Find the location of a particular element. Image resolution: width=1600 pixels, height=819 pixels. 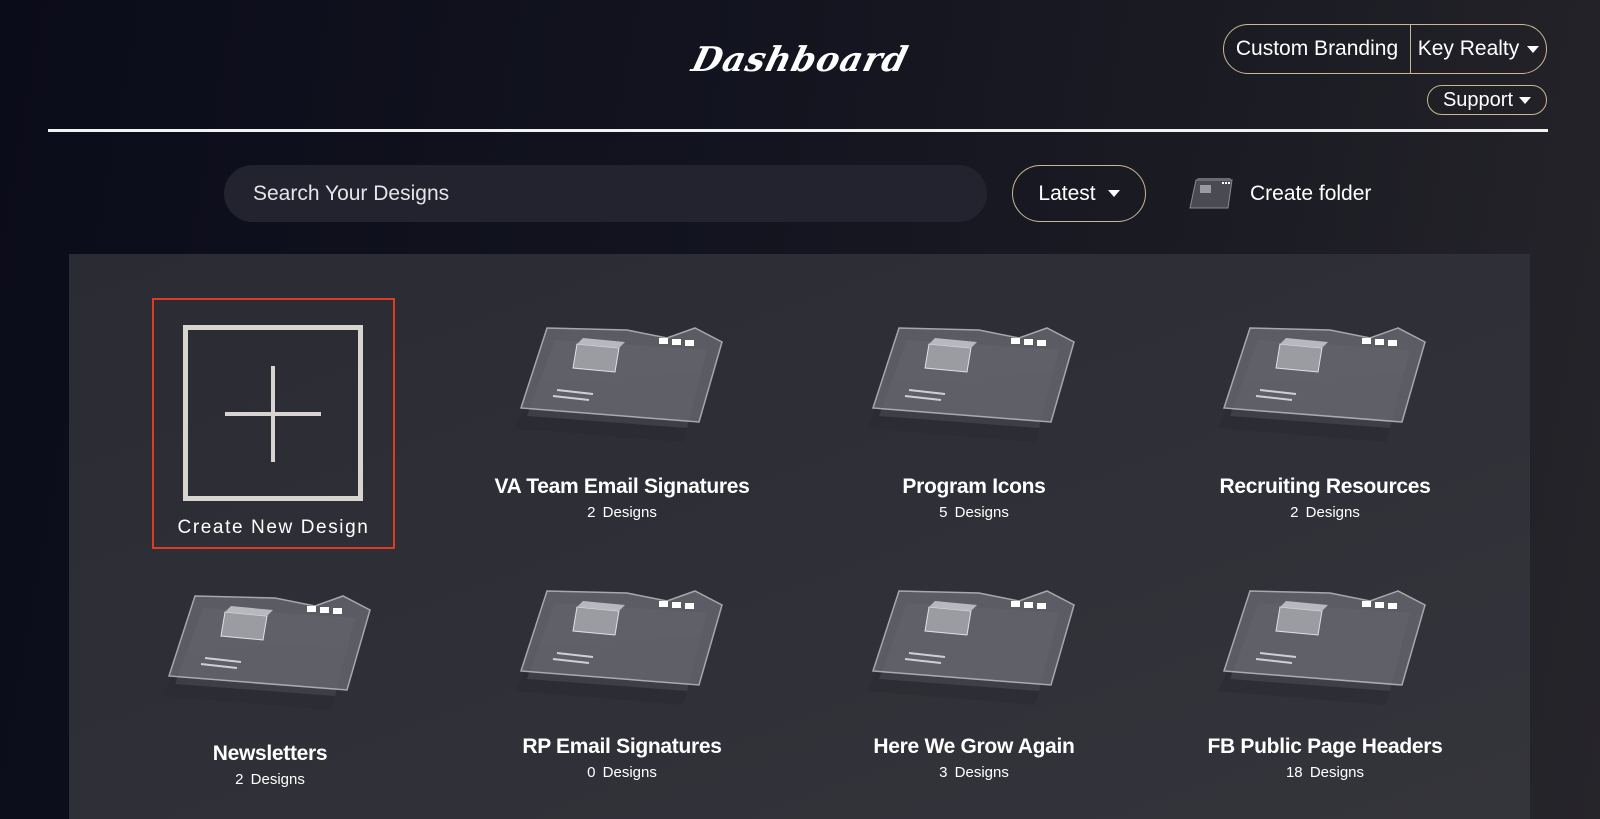

page-title: Dashboard is located at coordinates (800, 60).